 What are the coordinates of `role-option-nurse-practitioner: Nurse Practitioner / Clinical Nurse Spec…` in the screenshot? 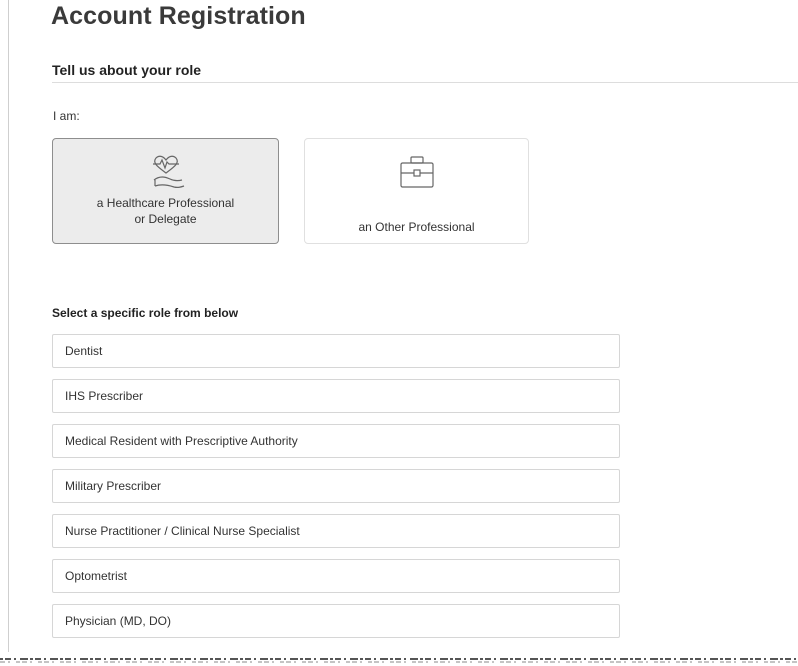 It's located at (336, 531).